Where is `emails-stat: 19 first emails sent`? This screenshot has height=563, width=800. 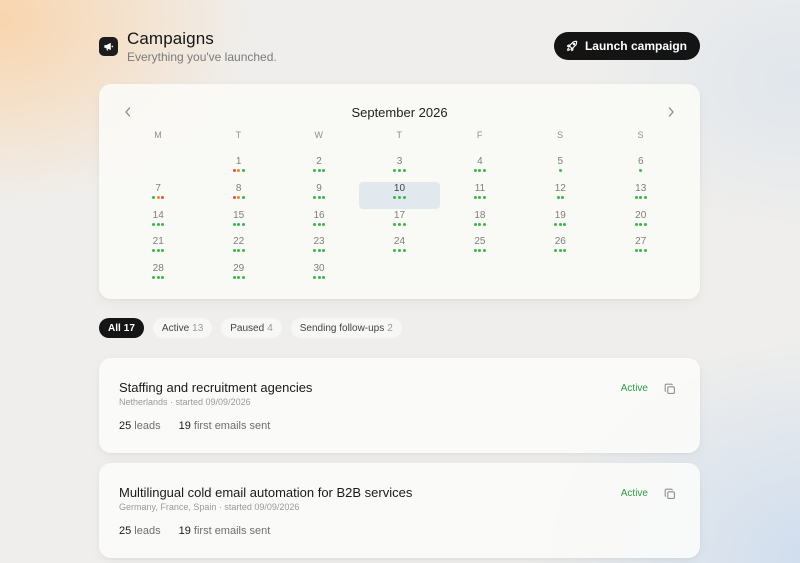
emails-stat: 19 first emails sent is located at coordinates (225, 426).